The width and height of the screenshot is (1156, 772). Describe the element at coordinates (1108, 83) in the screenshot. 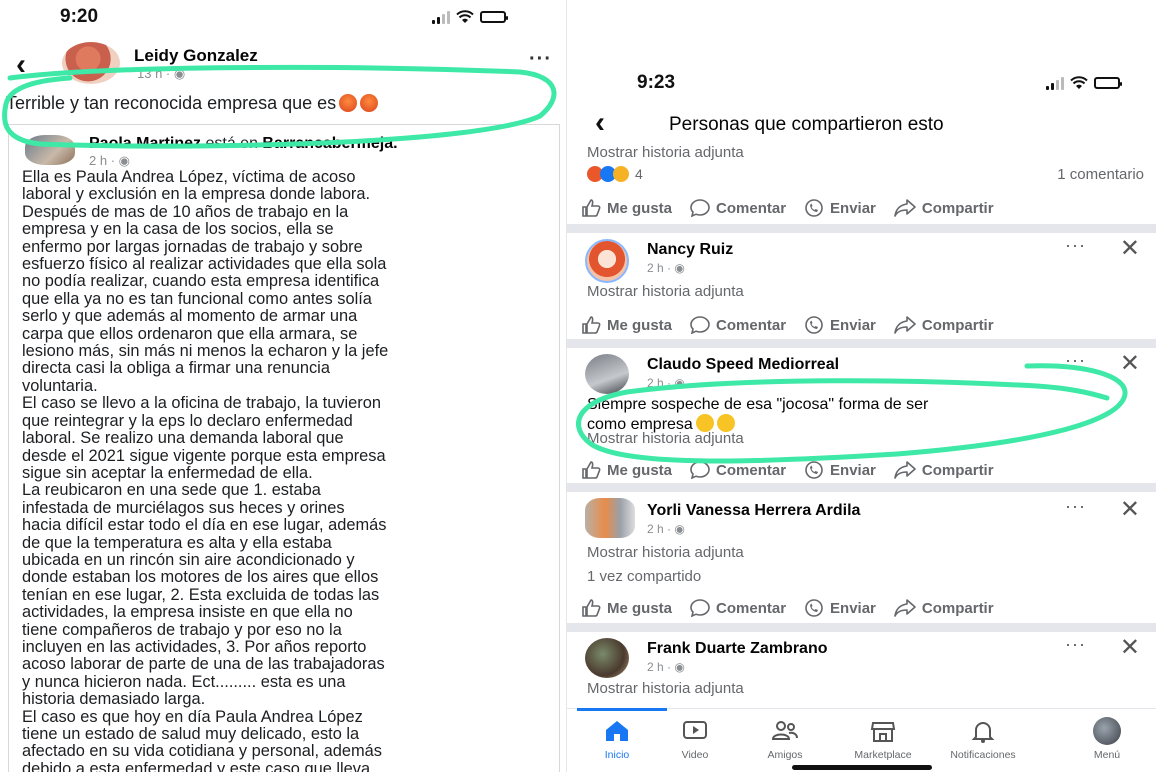

I see `battery-icon` at that location.